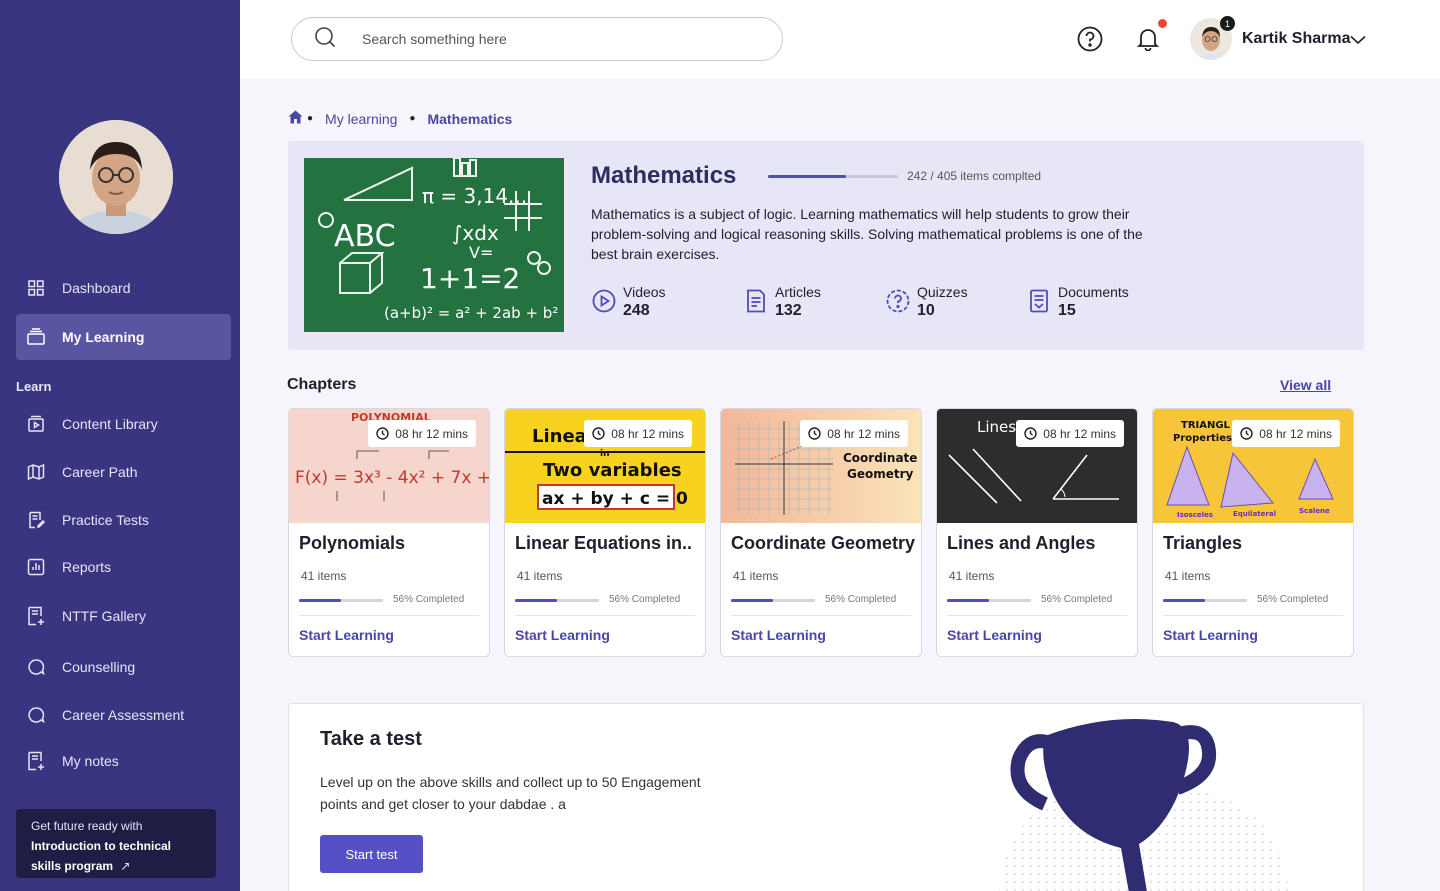 The width and height of the screenshot is (1440, 891). What do you see at coordinates (123, 337) in the screenshot?
I see `sidebar-item-my-learning: My Learning` at bounding box center [123, 337].